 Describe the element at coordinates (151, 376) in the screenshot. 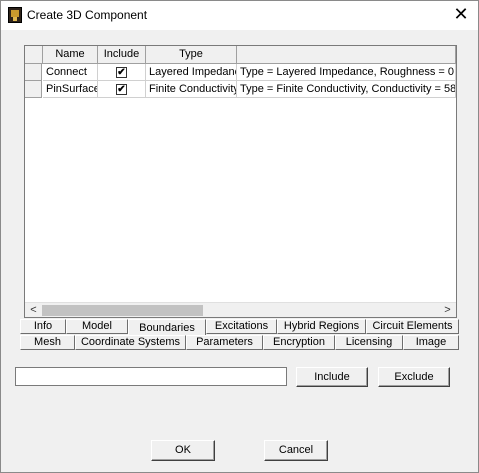

I see `filter-input` at that location.